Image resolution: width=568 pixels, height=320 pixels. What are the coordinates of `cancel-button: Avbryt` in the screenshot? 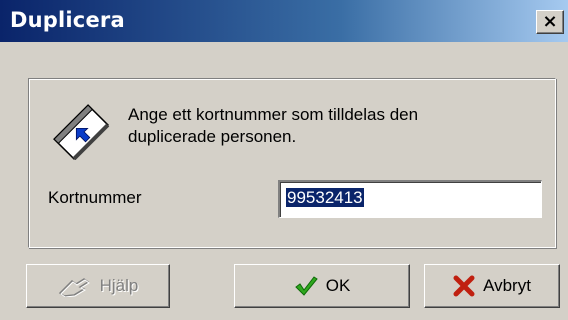 It's located at (492, 286).